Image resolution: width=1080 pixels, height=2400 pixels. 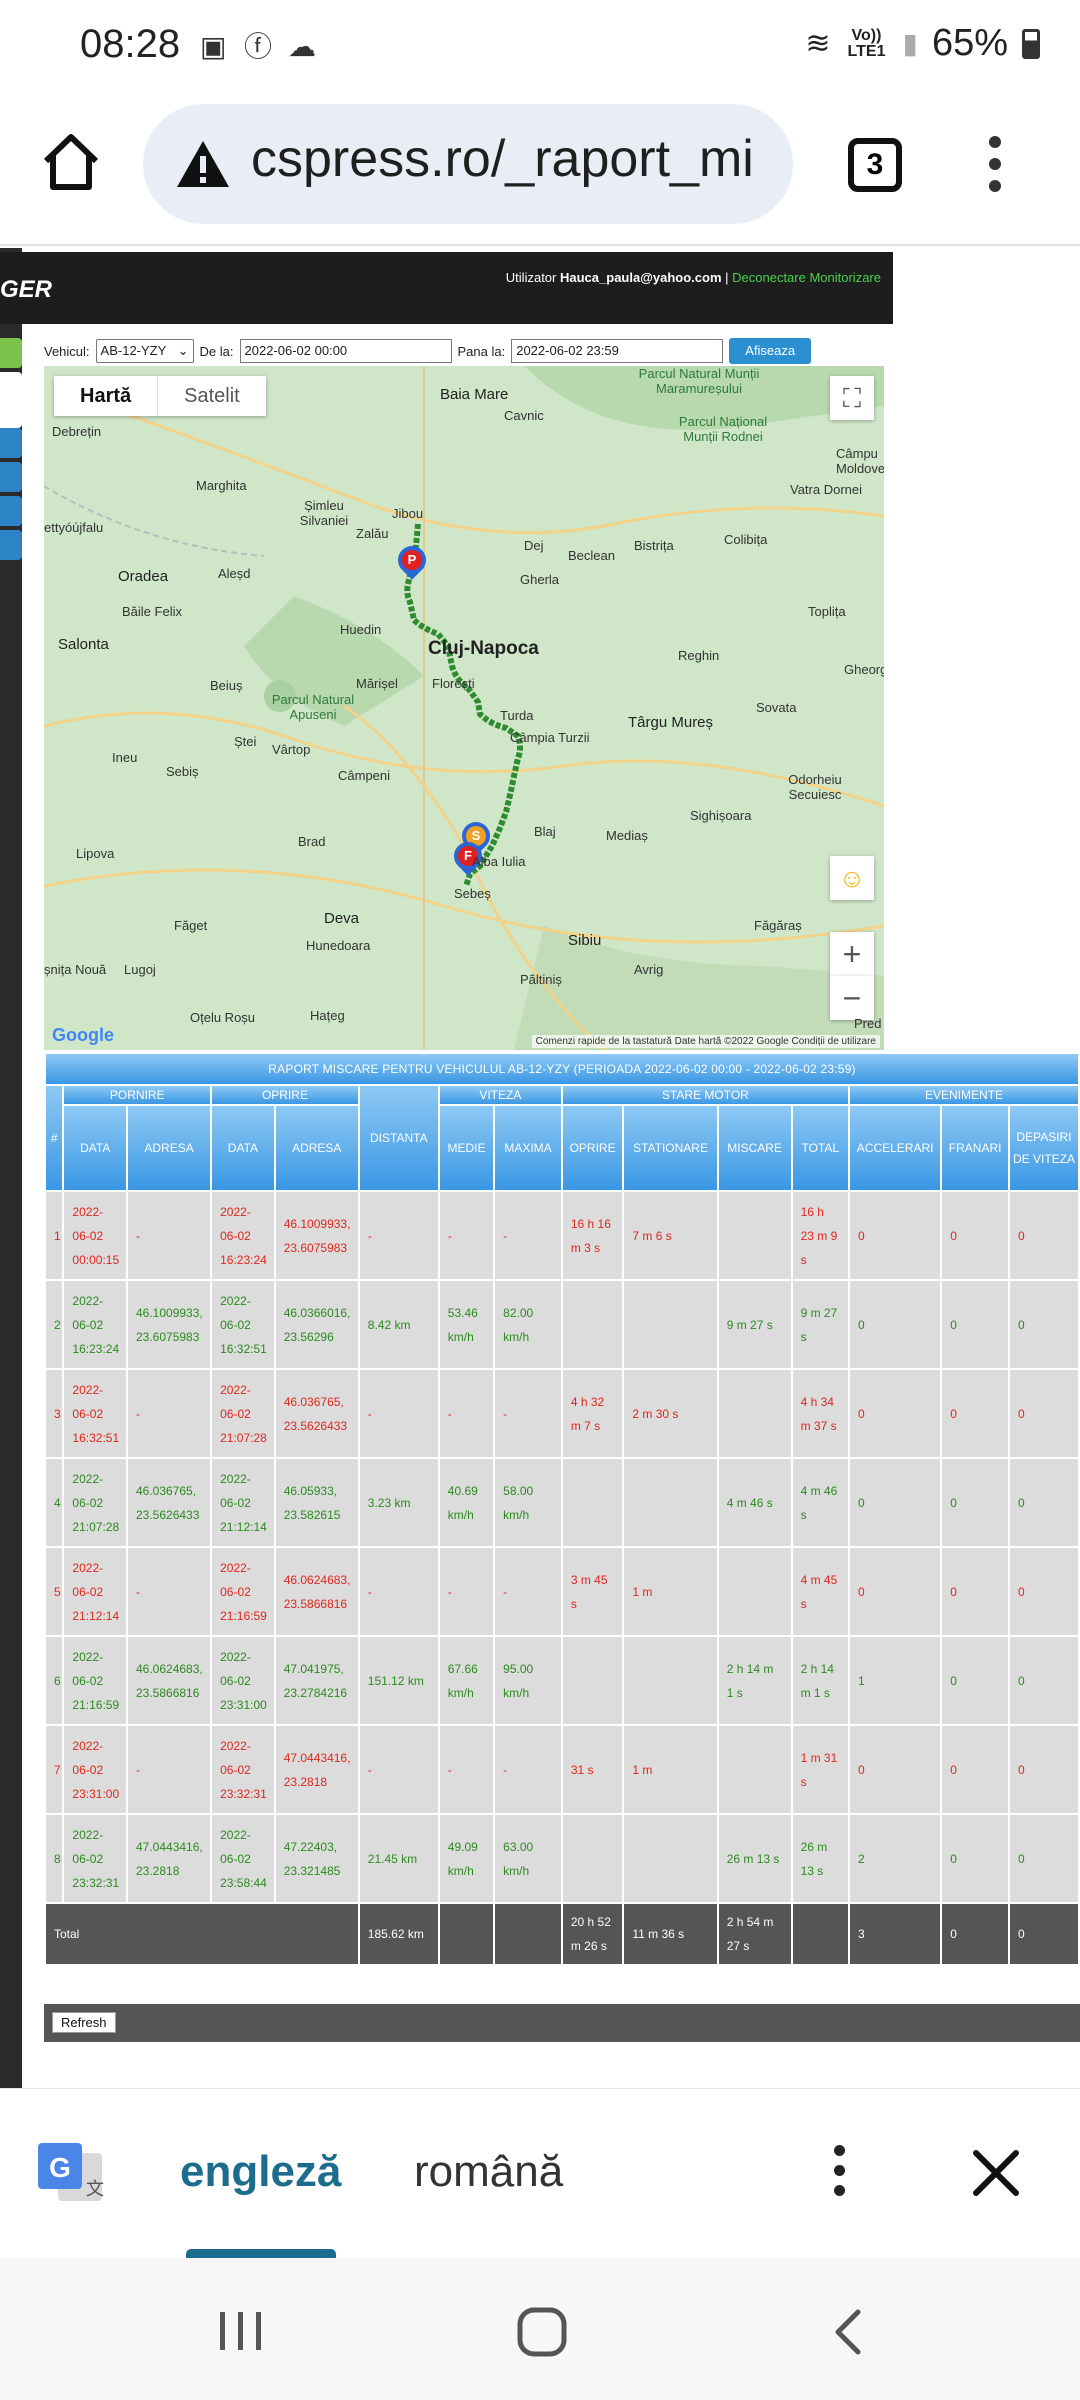 What do you see at coordinates (875, 165) in the screenshot?
I see `tab-switcher-button: 3` at bounding box center [875, 165].